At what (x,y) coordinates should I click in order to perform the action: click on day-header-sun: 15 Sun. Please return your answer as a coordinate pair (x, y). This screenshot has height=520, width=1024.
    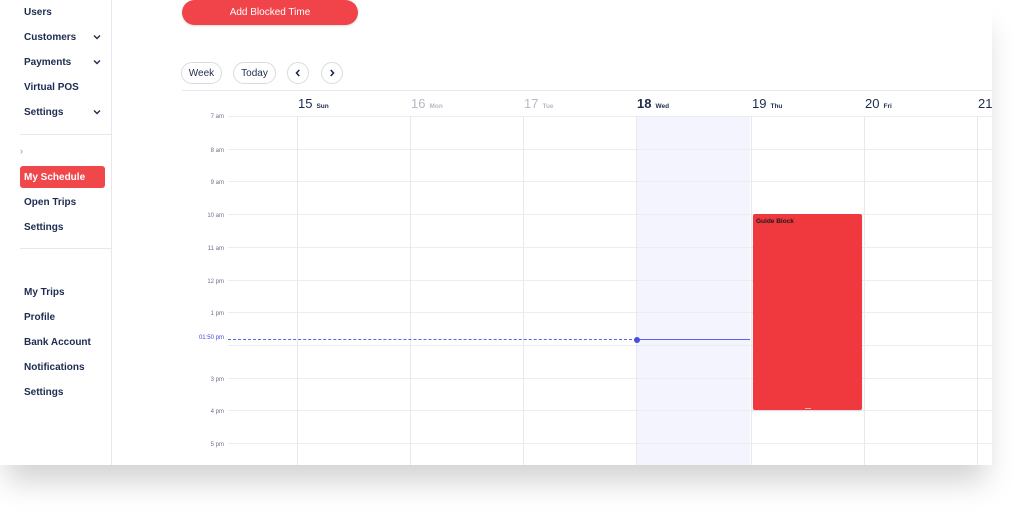
    Looking at the image, I should click on (313, 105).